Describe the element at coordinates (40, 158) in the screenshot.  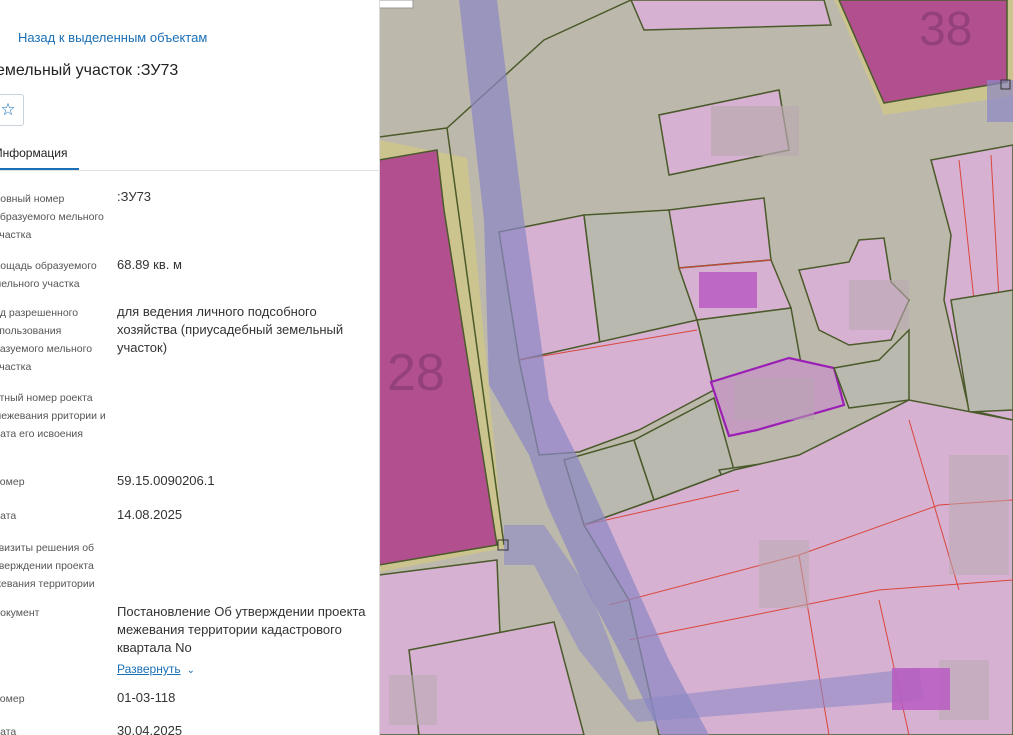
I see `tab-information: Информация` at that location.